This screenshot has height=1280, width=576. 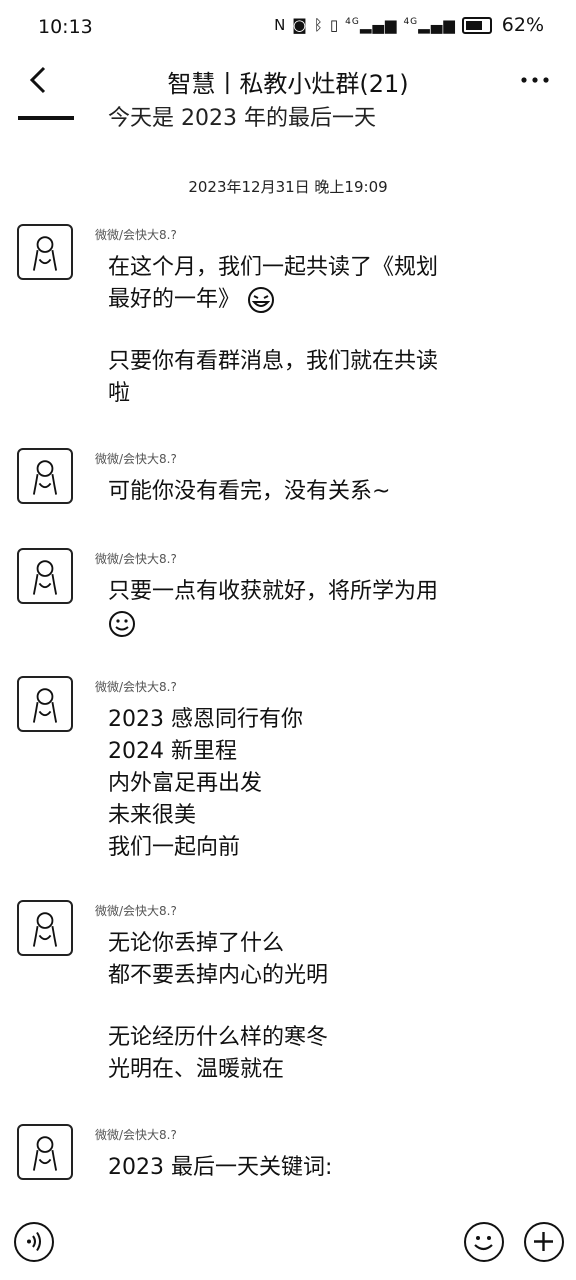 What do you see at coordinates (308, 624) in the screenshot?
I see `message-line` at bounding box center [308, 624].